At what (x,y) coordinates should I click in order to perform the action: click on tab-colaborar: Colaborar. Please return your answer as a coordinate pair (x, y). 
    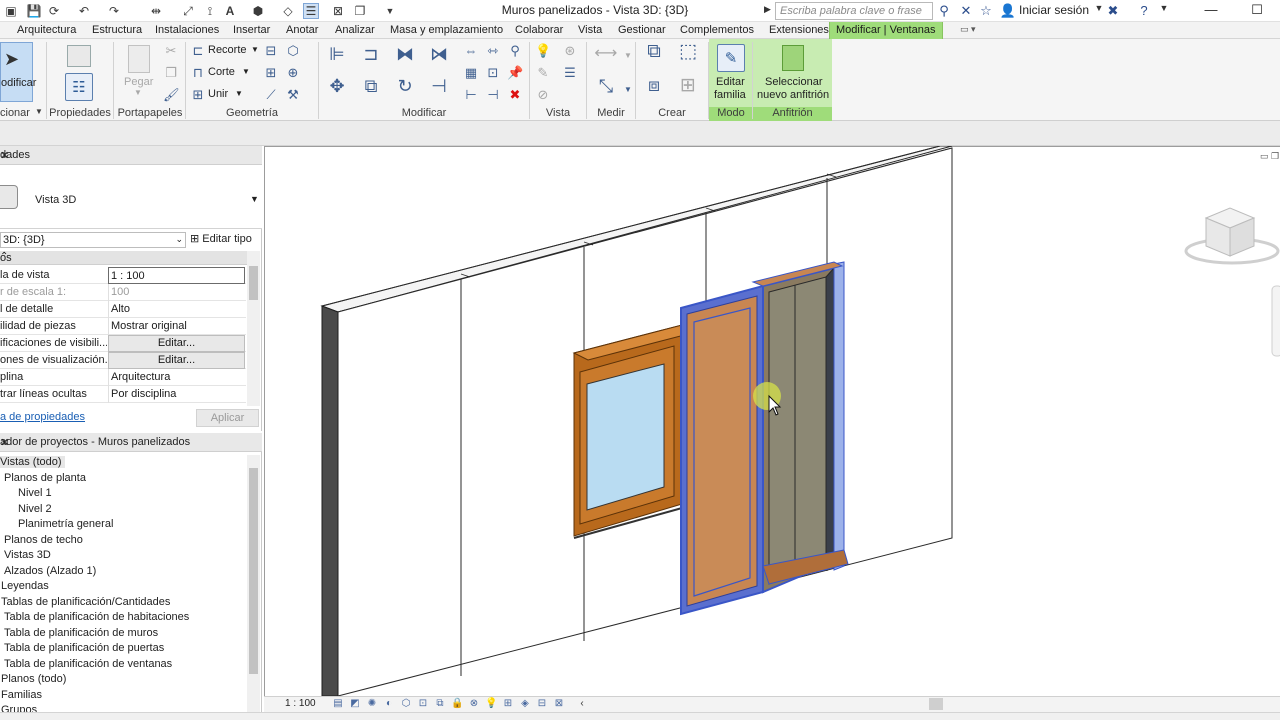
    Looking at the image, I should click on (539, 30).